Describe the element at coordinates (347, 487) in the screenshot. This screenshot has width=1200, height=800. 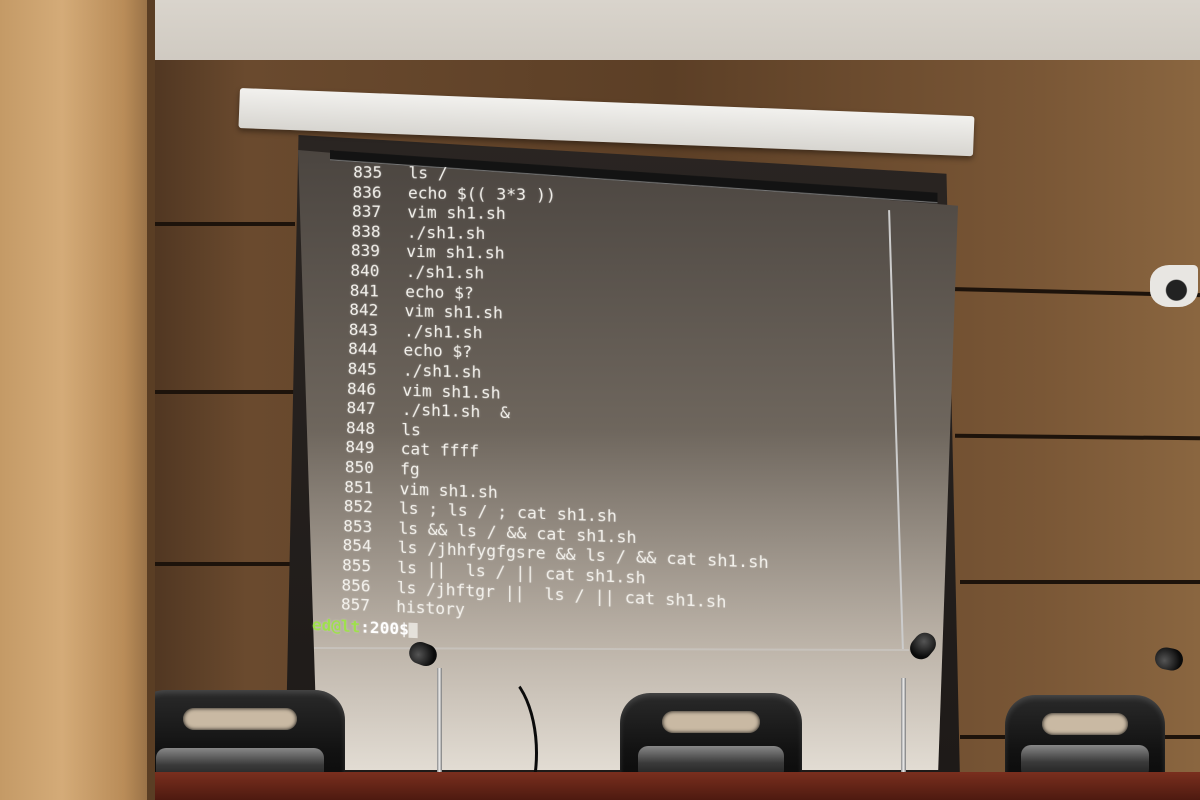
I see `history-line-number: 851` at that location.